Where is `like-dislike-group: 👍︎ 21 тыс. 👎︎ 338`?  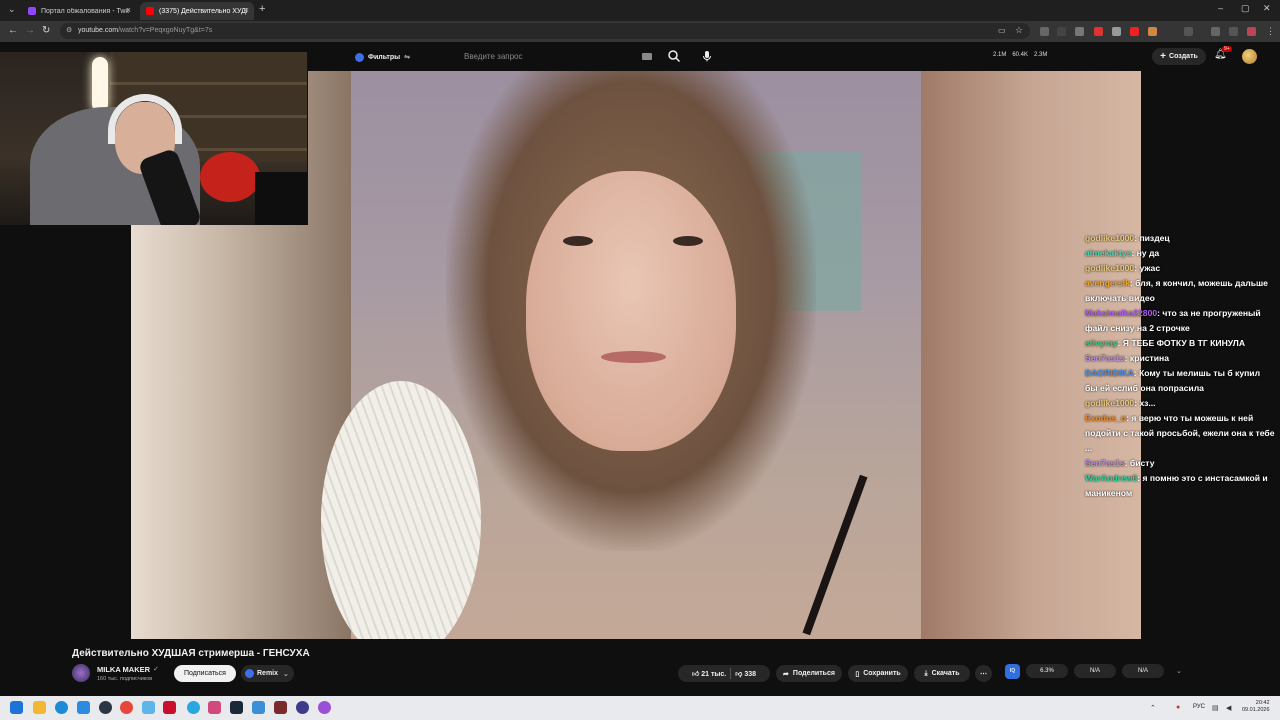 like-dislike-group: 👍︎ 21 тыс. 👎︎ 338 is located at coordinates (724, 673).